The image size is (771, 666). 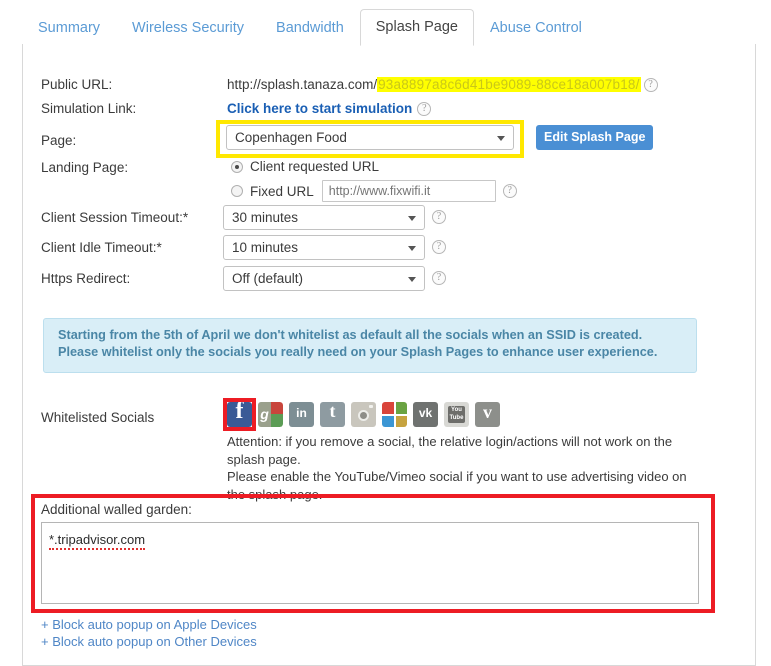 What do you see at coordinates (275, 494) in the screenshot?
I see `attention-line-4: the splash page.` at bounding box center [275, 494].